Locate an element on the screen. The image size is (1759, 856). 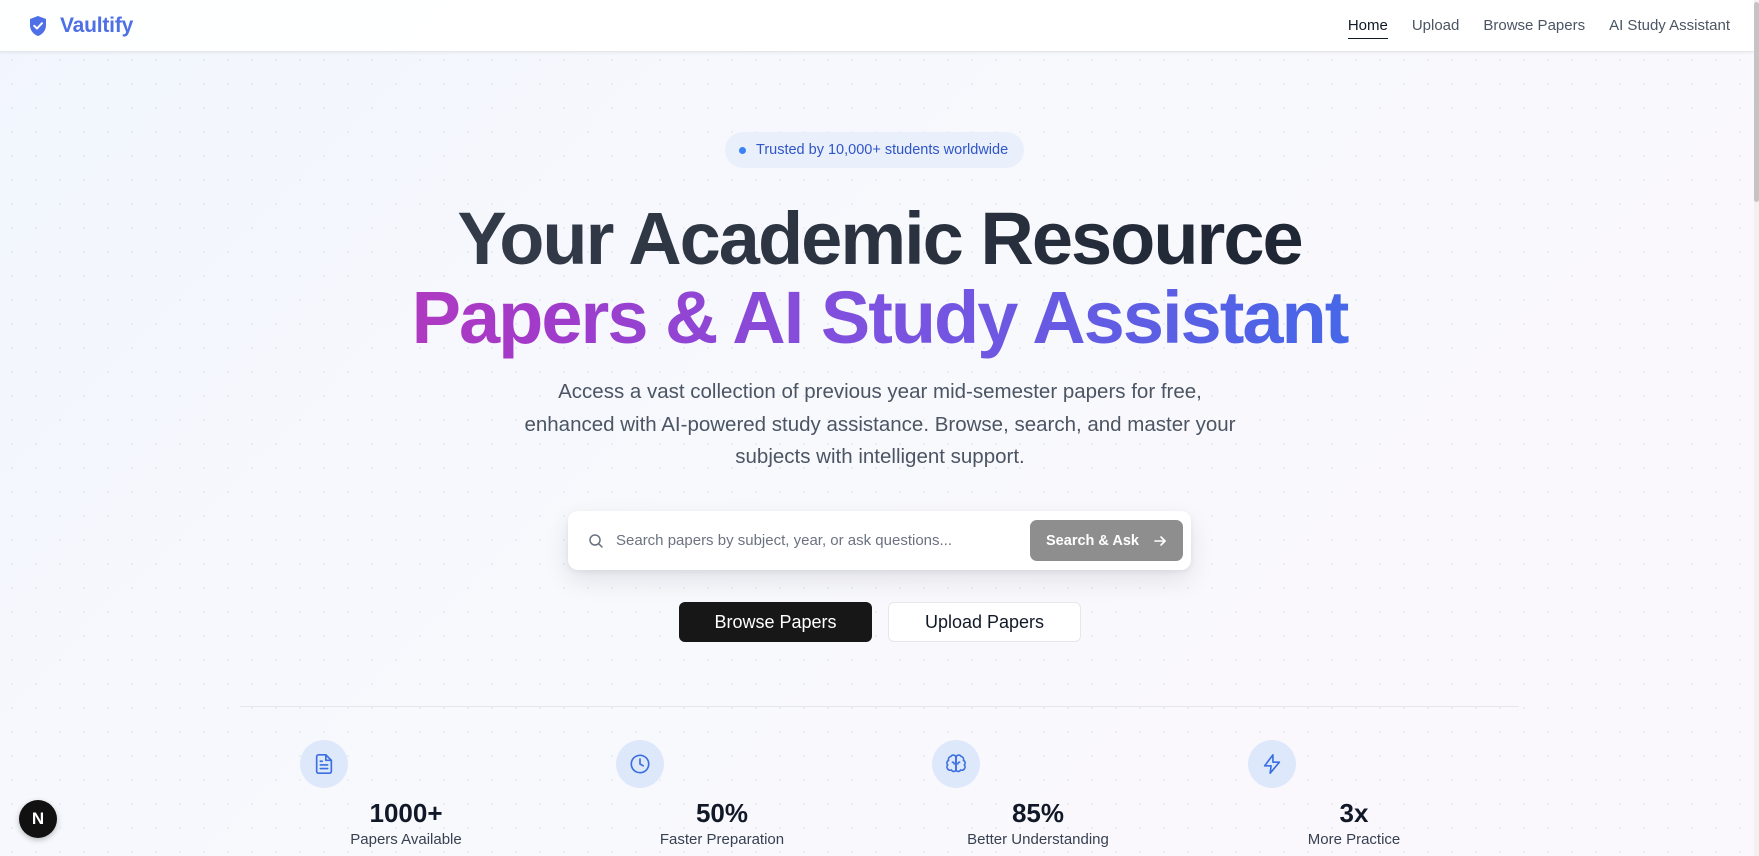
trust-badge: Trusted by 10,000+ students worldwide is located at coordinates (875, 150).